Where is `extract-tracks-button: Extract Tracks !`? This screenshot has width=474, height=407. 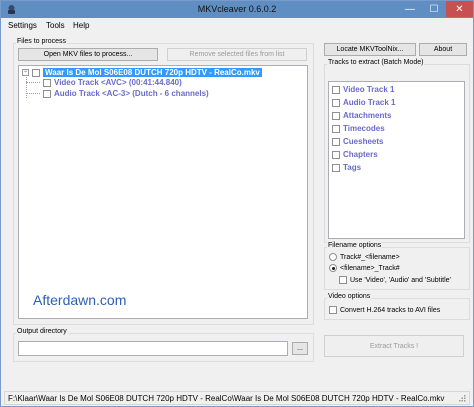
extract-tracks-button: Extract Tracks ! is located at coordinates (394, 346).